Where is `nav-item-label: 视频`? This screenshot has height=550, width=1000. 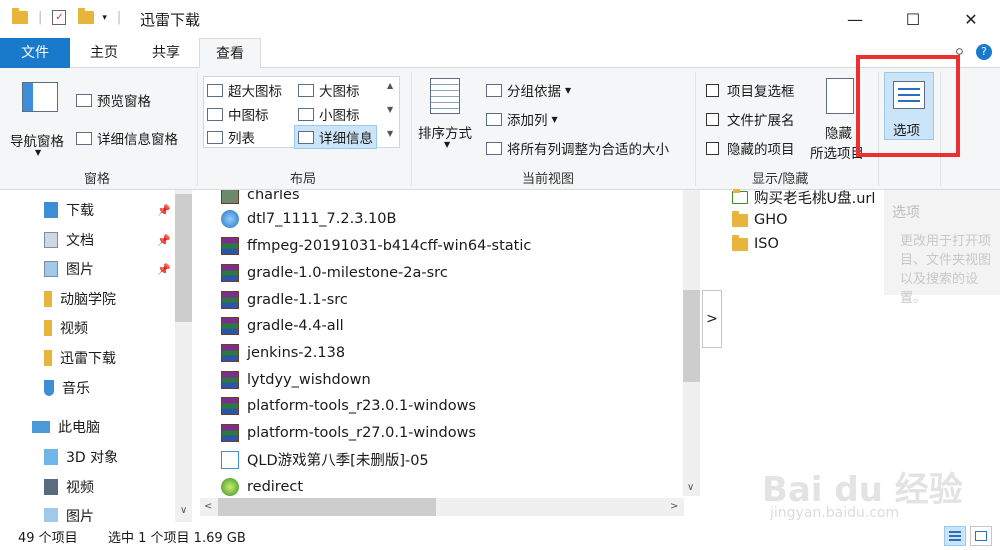 nav-item-label: 视频 is located at coordinates (74, 329).